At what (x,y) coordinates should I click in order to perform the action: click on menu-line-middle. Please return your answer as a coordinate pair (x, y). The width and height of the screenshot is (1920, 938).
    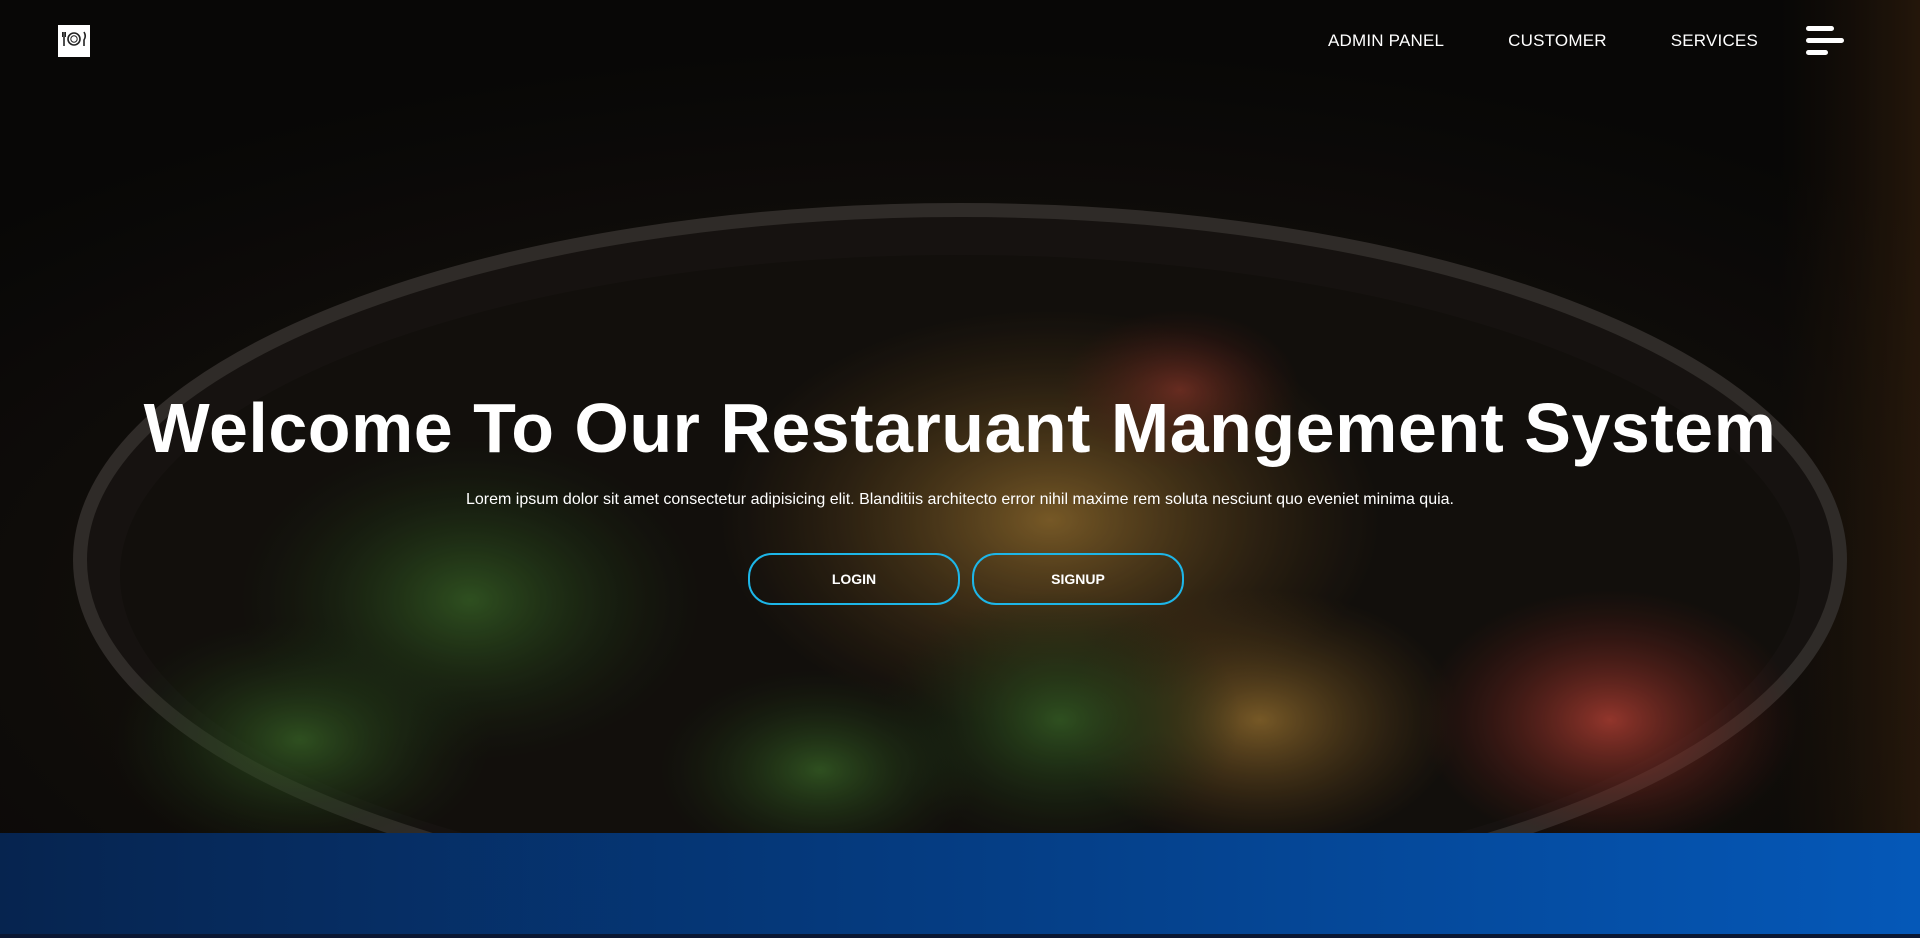
    Looking at the image, I should click on (1825, 40).